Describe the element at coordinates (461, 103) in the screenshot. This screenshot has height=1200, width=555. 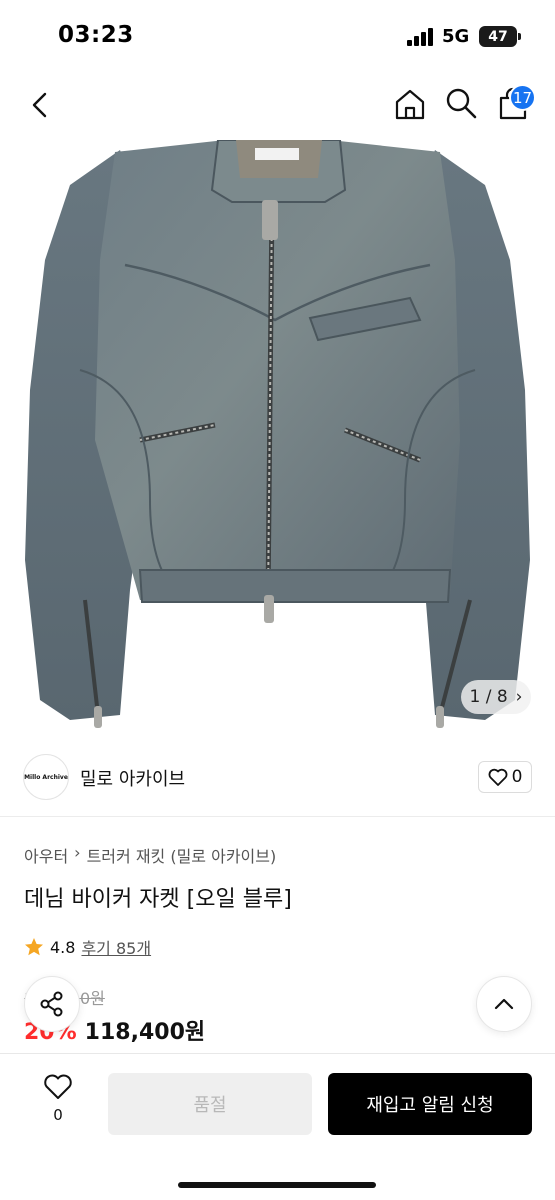
I see `search-icon` at that location.